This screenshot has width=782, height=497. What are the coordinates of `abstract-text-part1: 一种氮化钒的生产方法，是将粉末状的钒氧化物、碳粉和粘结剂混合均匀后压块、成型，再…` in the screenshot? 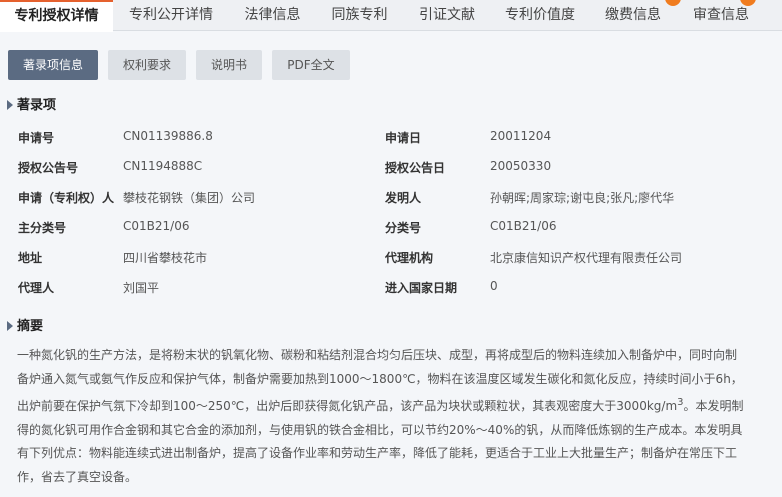 It's located at (380, 380).